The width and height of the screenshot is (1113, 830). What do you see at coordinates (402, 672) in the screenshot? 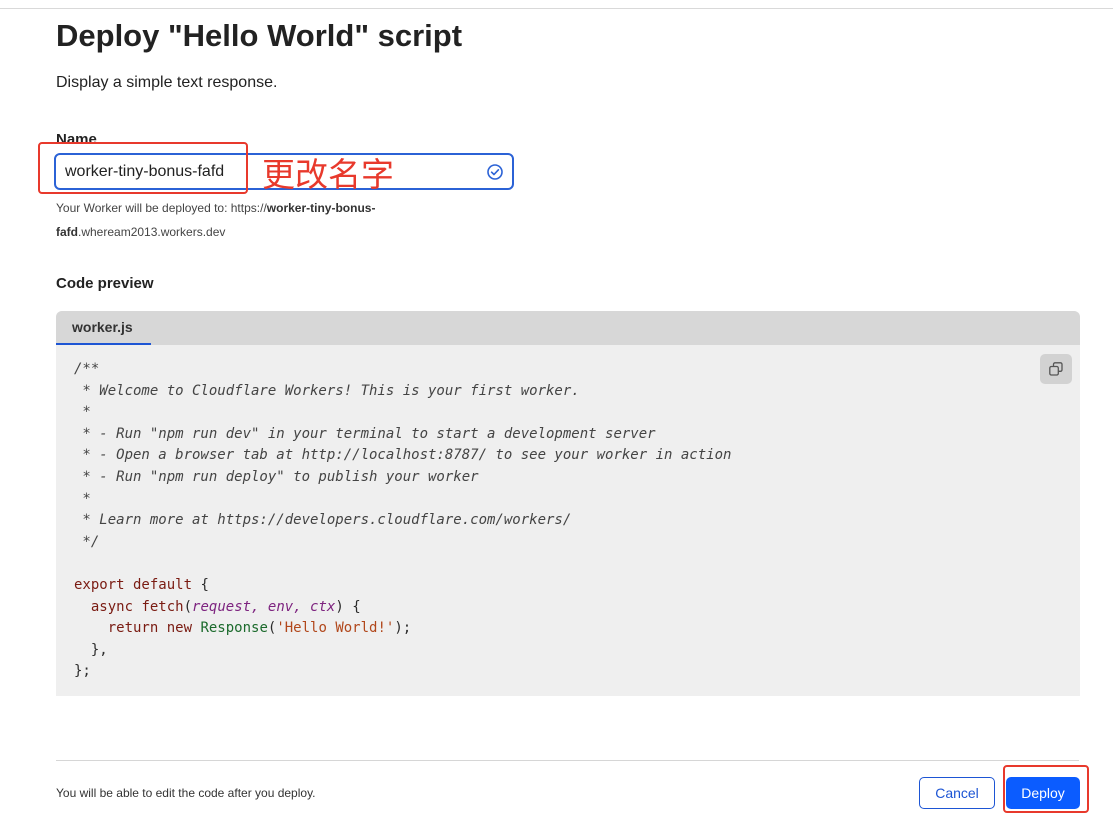
I see `code-line: };` at bounding box center [402, 672].